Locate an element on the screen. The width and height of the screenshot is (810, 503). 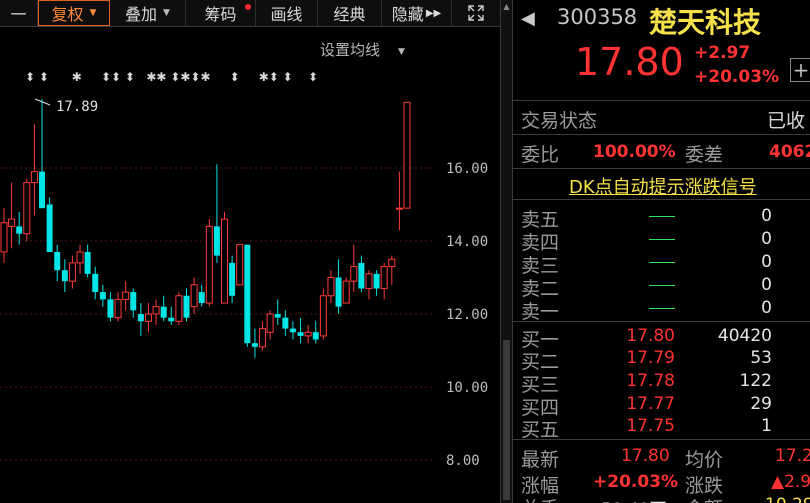
chart-toolbar: 一 复权 ▼ 叠加 ▼ 筹码 画线 经典 隐藏 ▶▶ is located at coordinates (250, 13).